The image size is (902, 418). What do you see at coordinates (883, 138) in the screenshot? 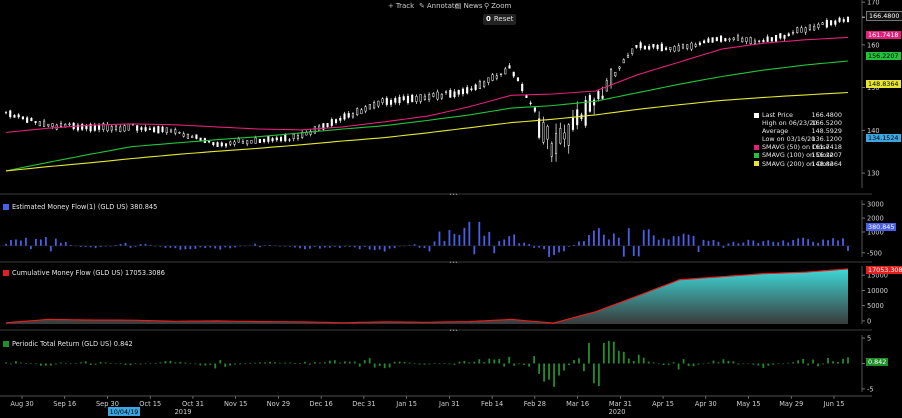
I see `cursor-value-tag: 134.1524` at bounding box center [883, 138].